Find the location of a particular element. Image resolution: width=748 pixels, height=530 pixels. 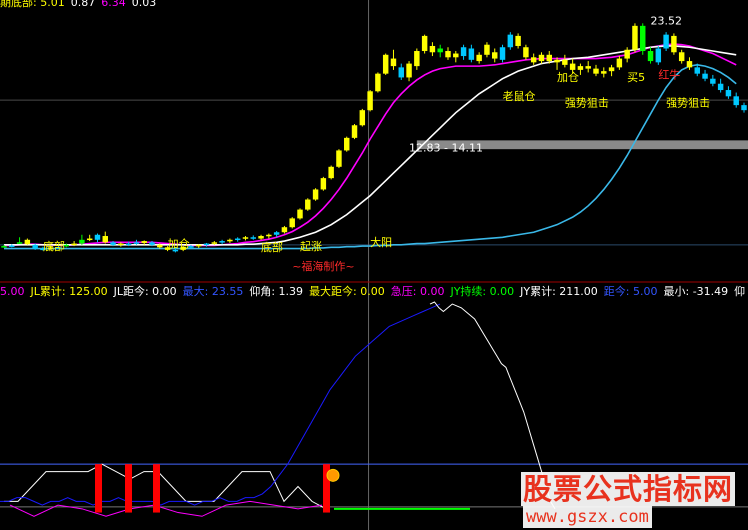

hdr-bottom-item: 5.00 is located at coordinates (12, 291).